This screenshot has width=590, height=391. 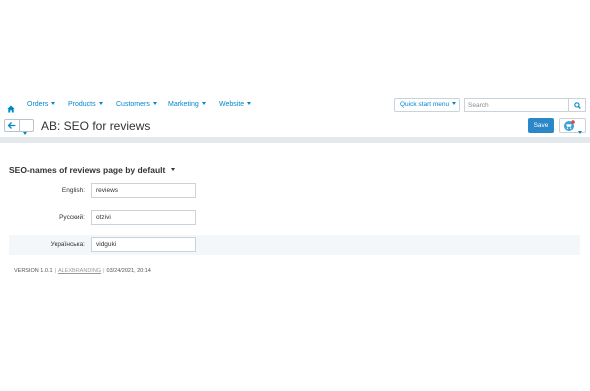 I want to click on datetime-text: 03/24/2021, 20:14, so click(x=128, y=271).